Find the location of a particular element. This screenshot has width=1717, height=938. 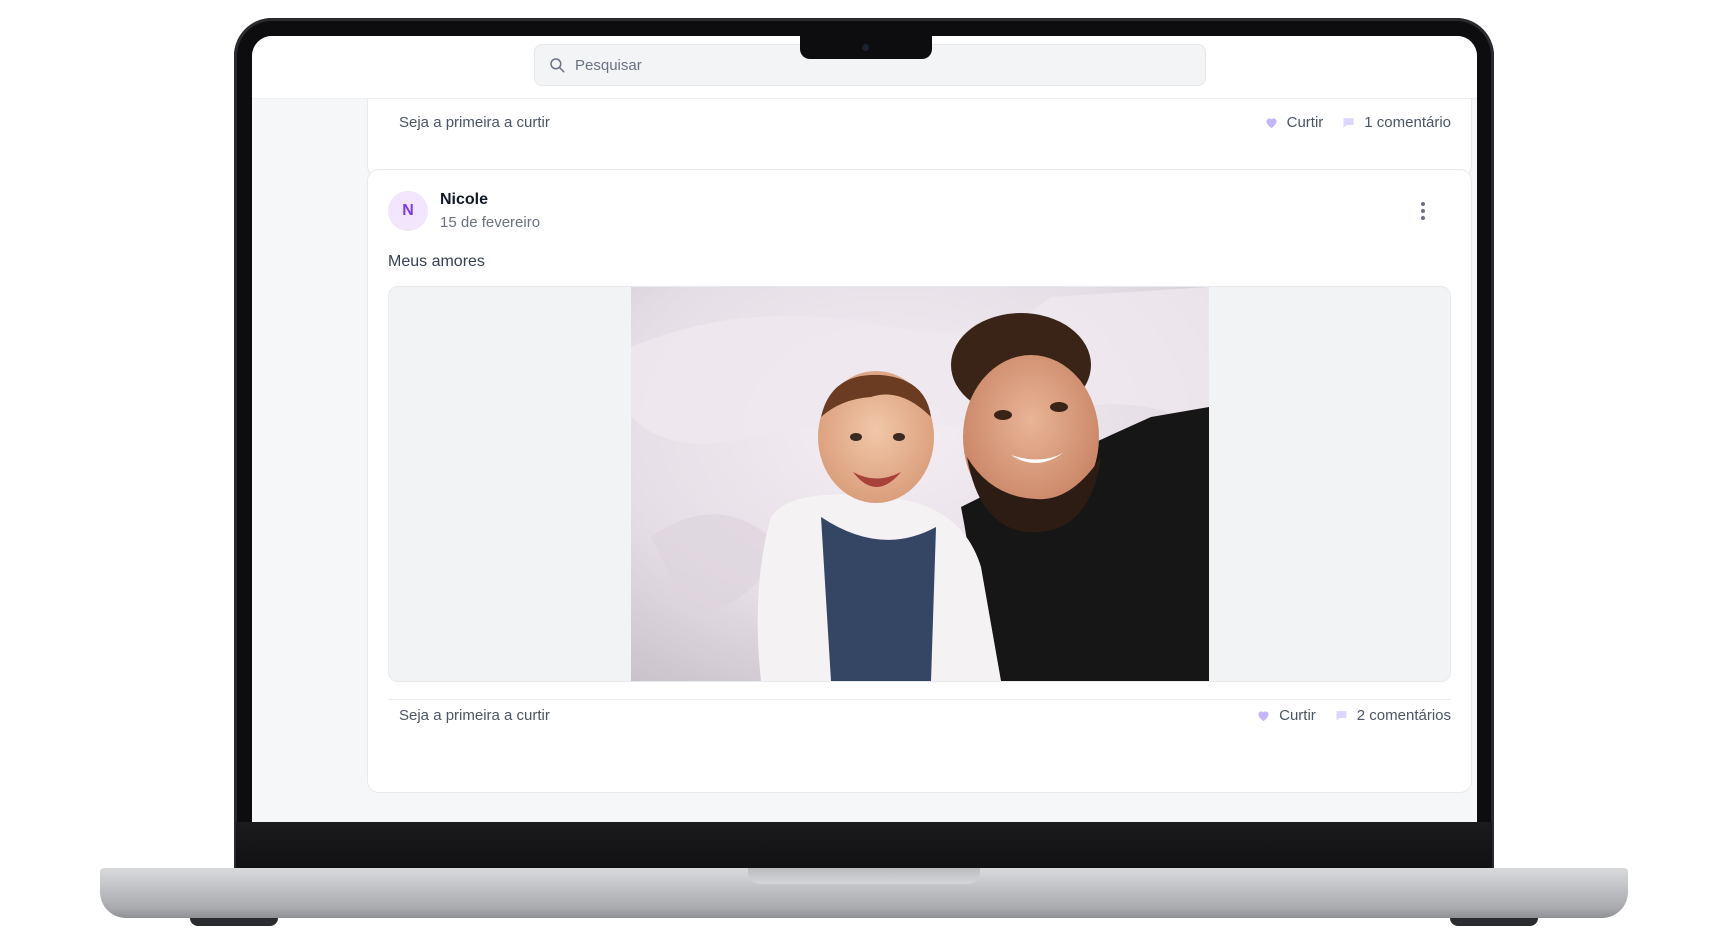

post-actions: Curtir 2 comentários is located at coordinates (1353, 715).